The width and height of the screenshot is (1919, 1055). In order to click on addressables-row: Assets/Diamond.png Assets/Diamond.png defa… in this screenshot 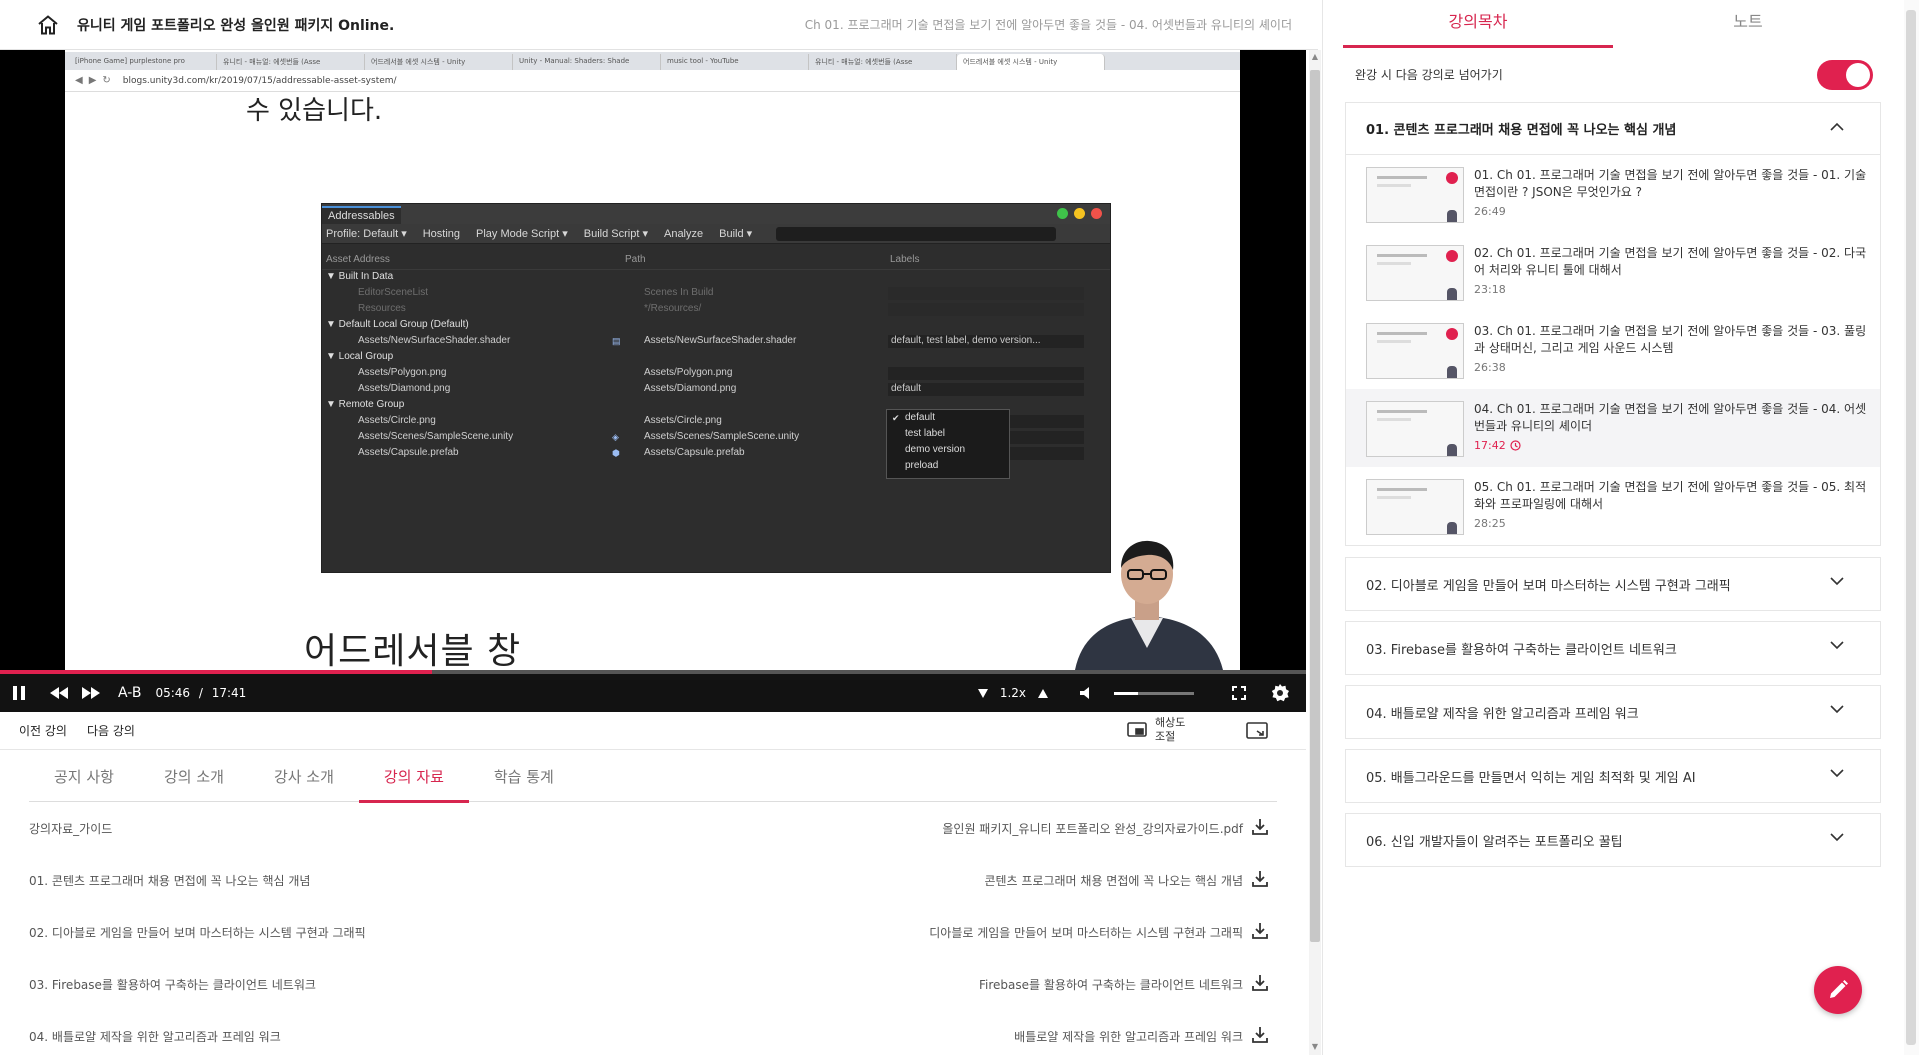, I will do `click(716, 390)`.